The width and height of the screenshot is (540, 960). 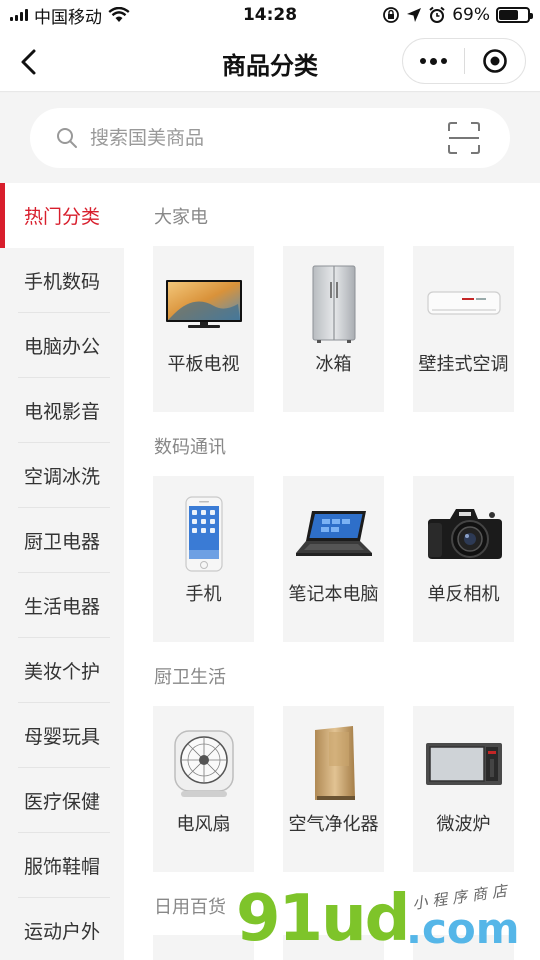 I want to click on category-card-label: 手机, so click(x=203, y=594).